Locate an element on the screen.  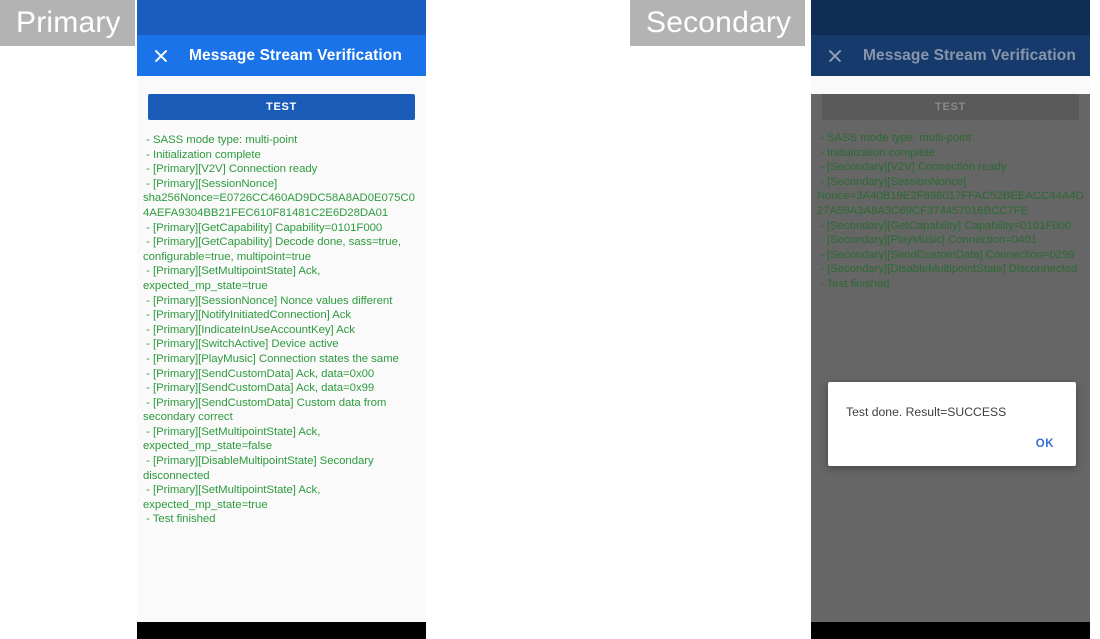
dialog-message: Test done. Result=SUCCESS is located at coordinates (926, 412).